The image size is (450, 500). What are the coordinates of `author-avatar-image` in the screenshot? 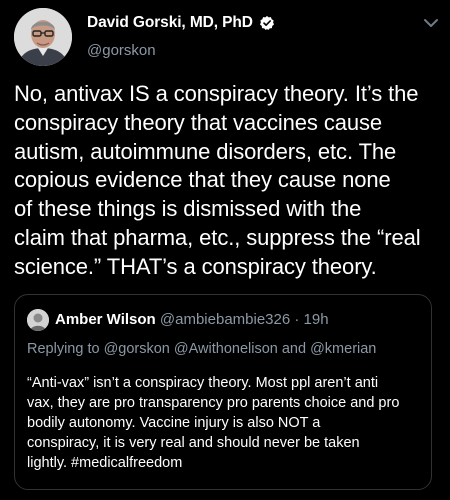 It's located at (43, 37).